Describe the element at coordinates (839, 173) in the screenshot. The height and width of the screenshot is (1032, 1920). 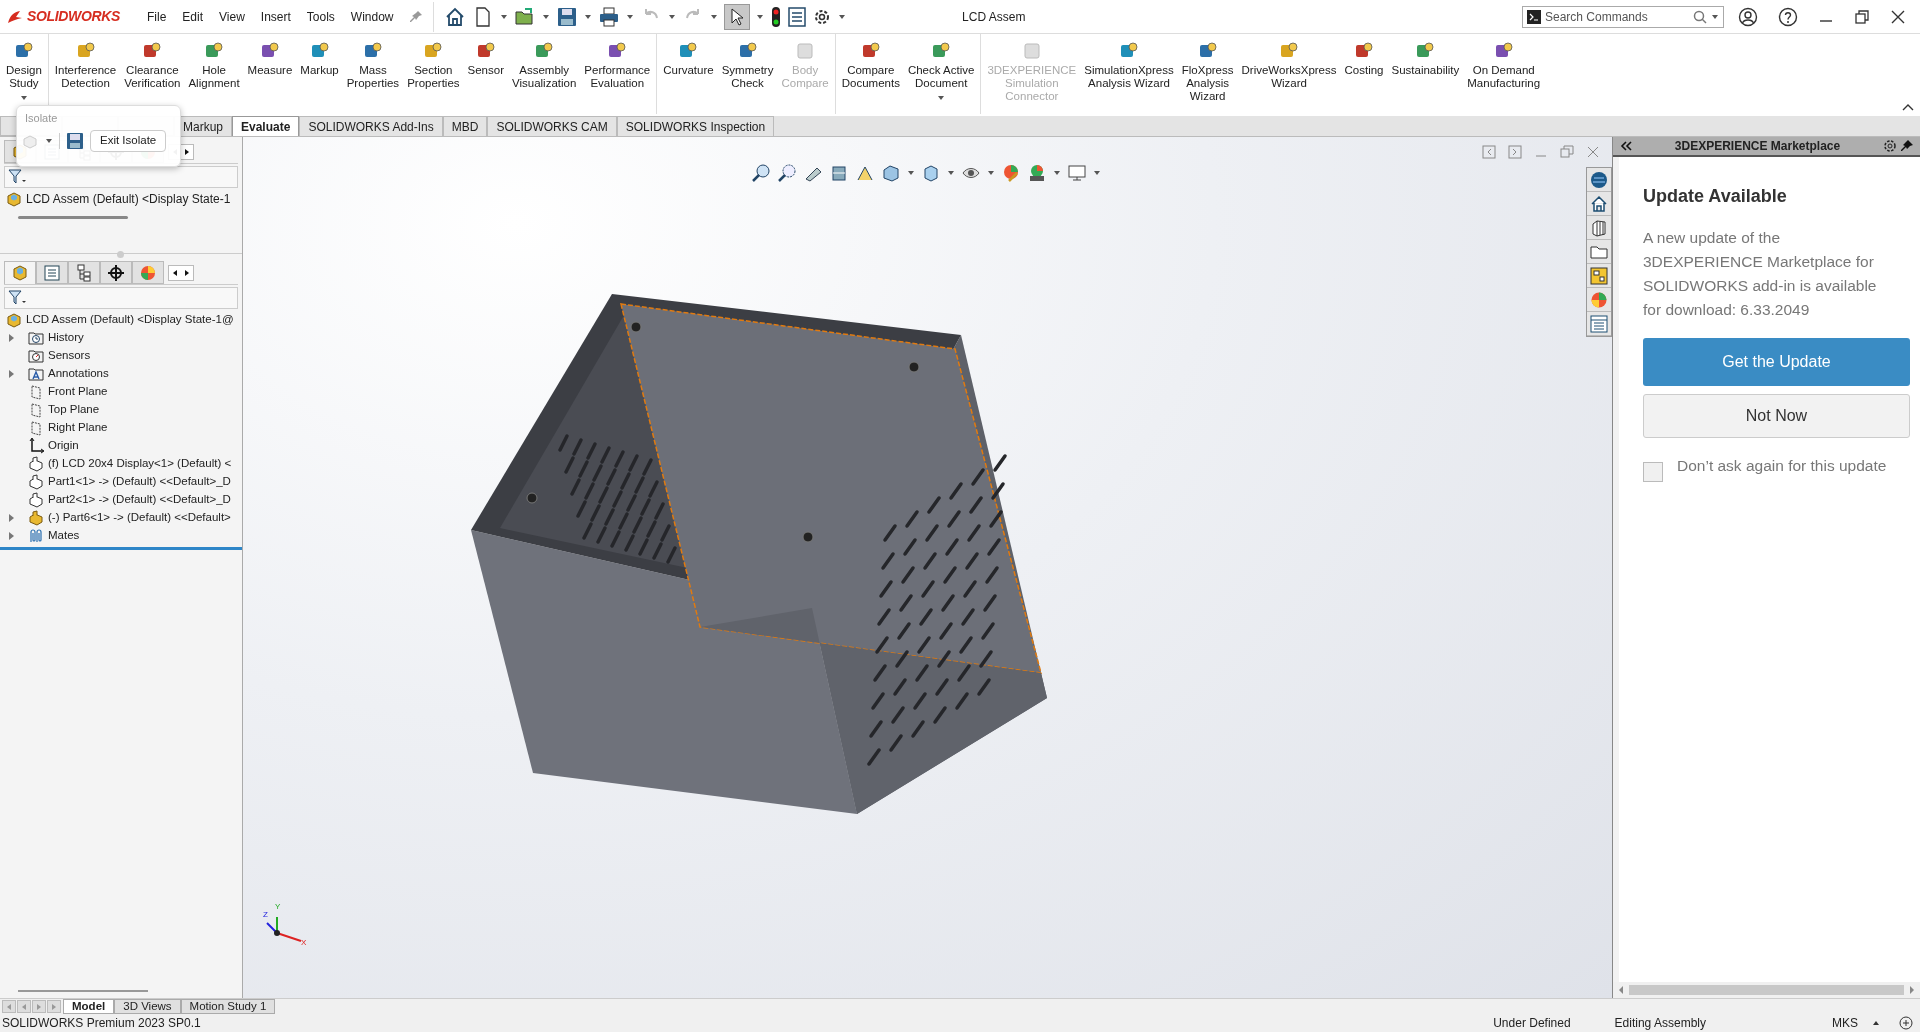
I see `section-view-icon` at that location.